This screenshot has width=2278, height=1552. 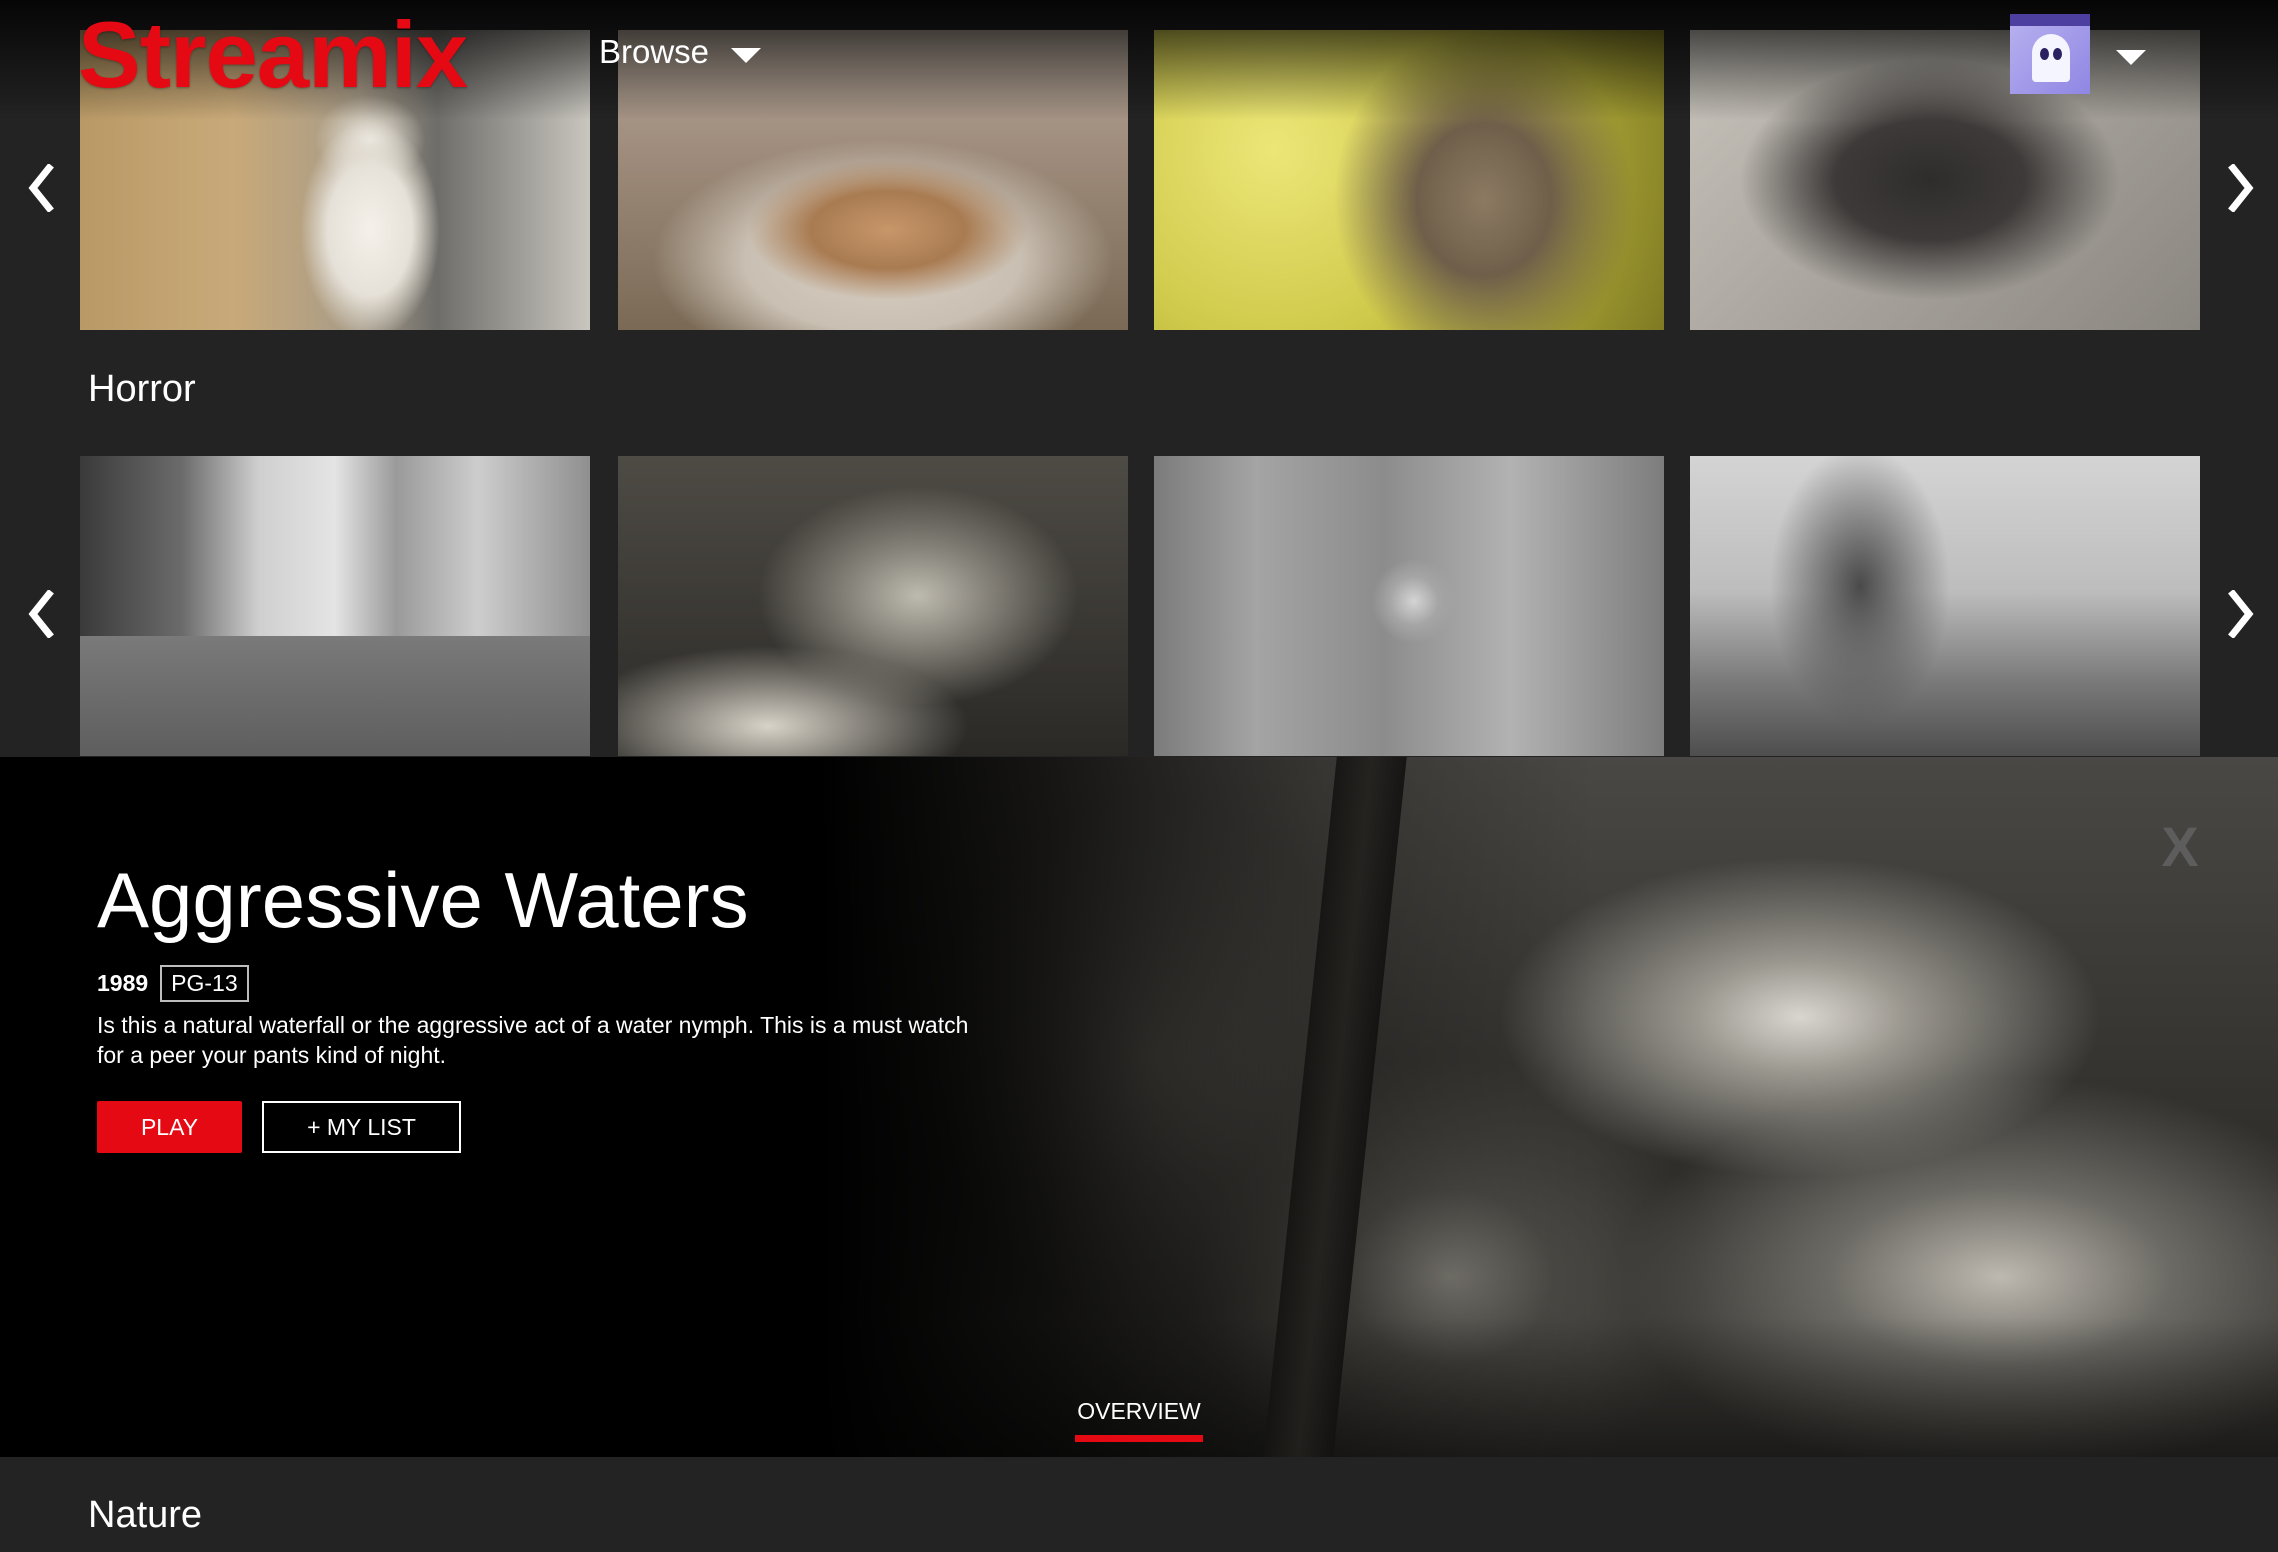 What do you see at coordinates (41, 614) in the screenshot?
I see `row2-prev-arrow-icon` at bounding box center [41, 614].